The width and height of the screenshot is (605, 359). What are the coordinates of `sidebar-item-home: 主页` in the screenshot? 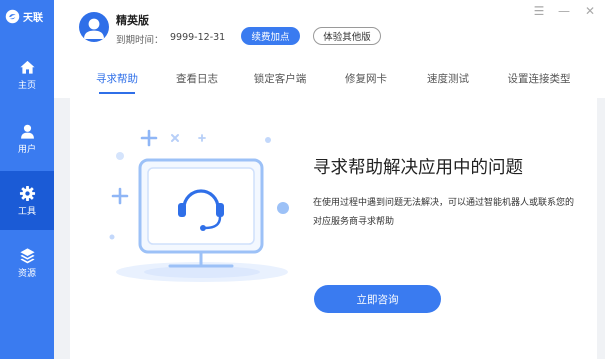 It's located at (27, 74).